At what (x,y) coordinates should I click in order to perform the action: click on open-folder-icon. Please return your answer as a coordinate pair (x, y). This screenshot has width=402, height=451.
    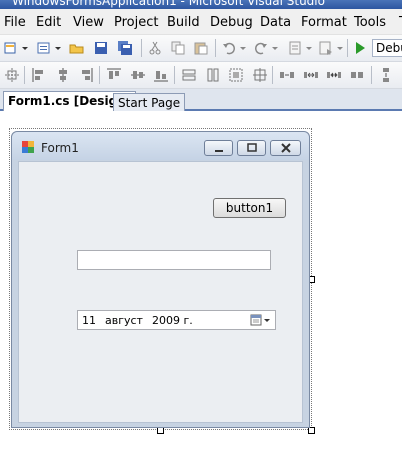
    Looking at the image, I should click on (77, 48).